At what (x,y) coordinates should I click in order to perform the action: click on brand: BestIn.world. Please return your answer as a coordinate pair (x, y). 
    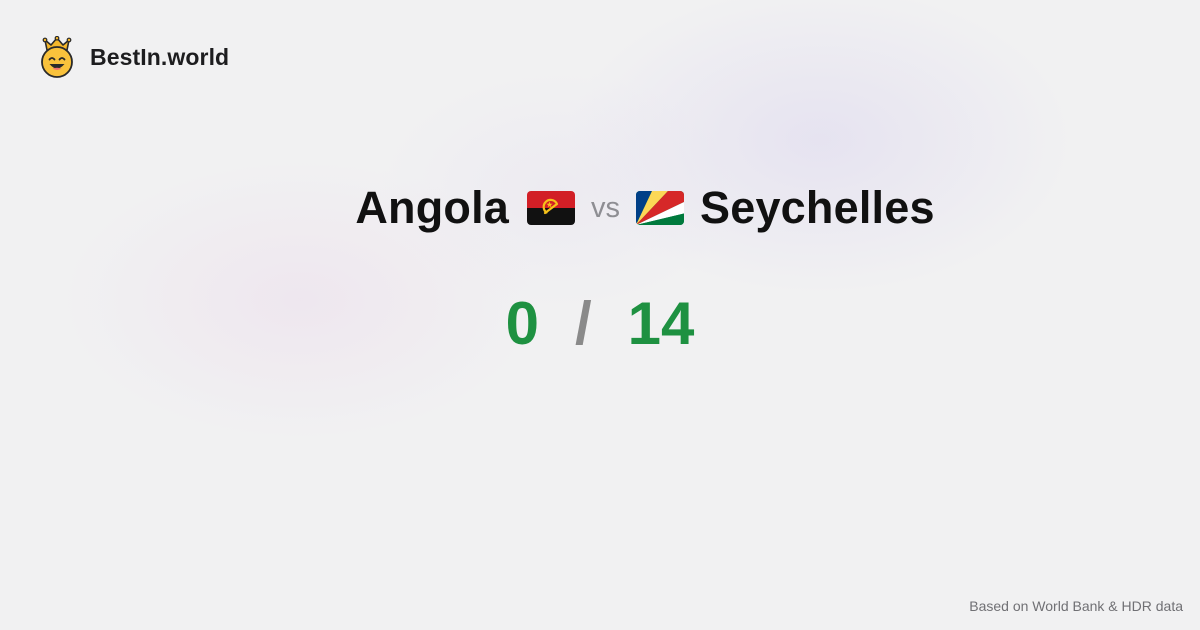
    Looking at the image, I should click on (133, 57).